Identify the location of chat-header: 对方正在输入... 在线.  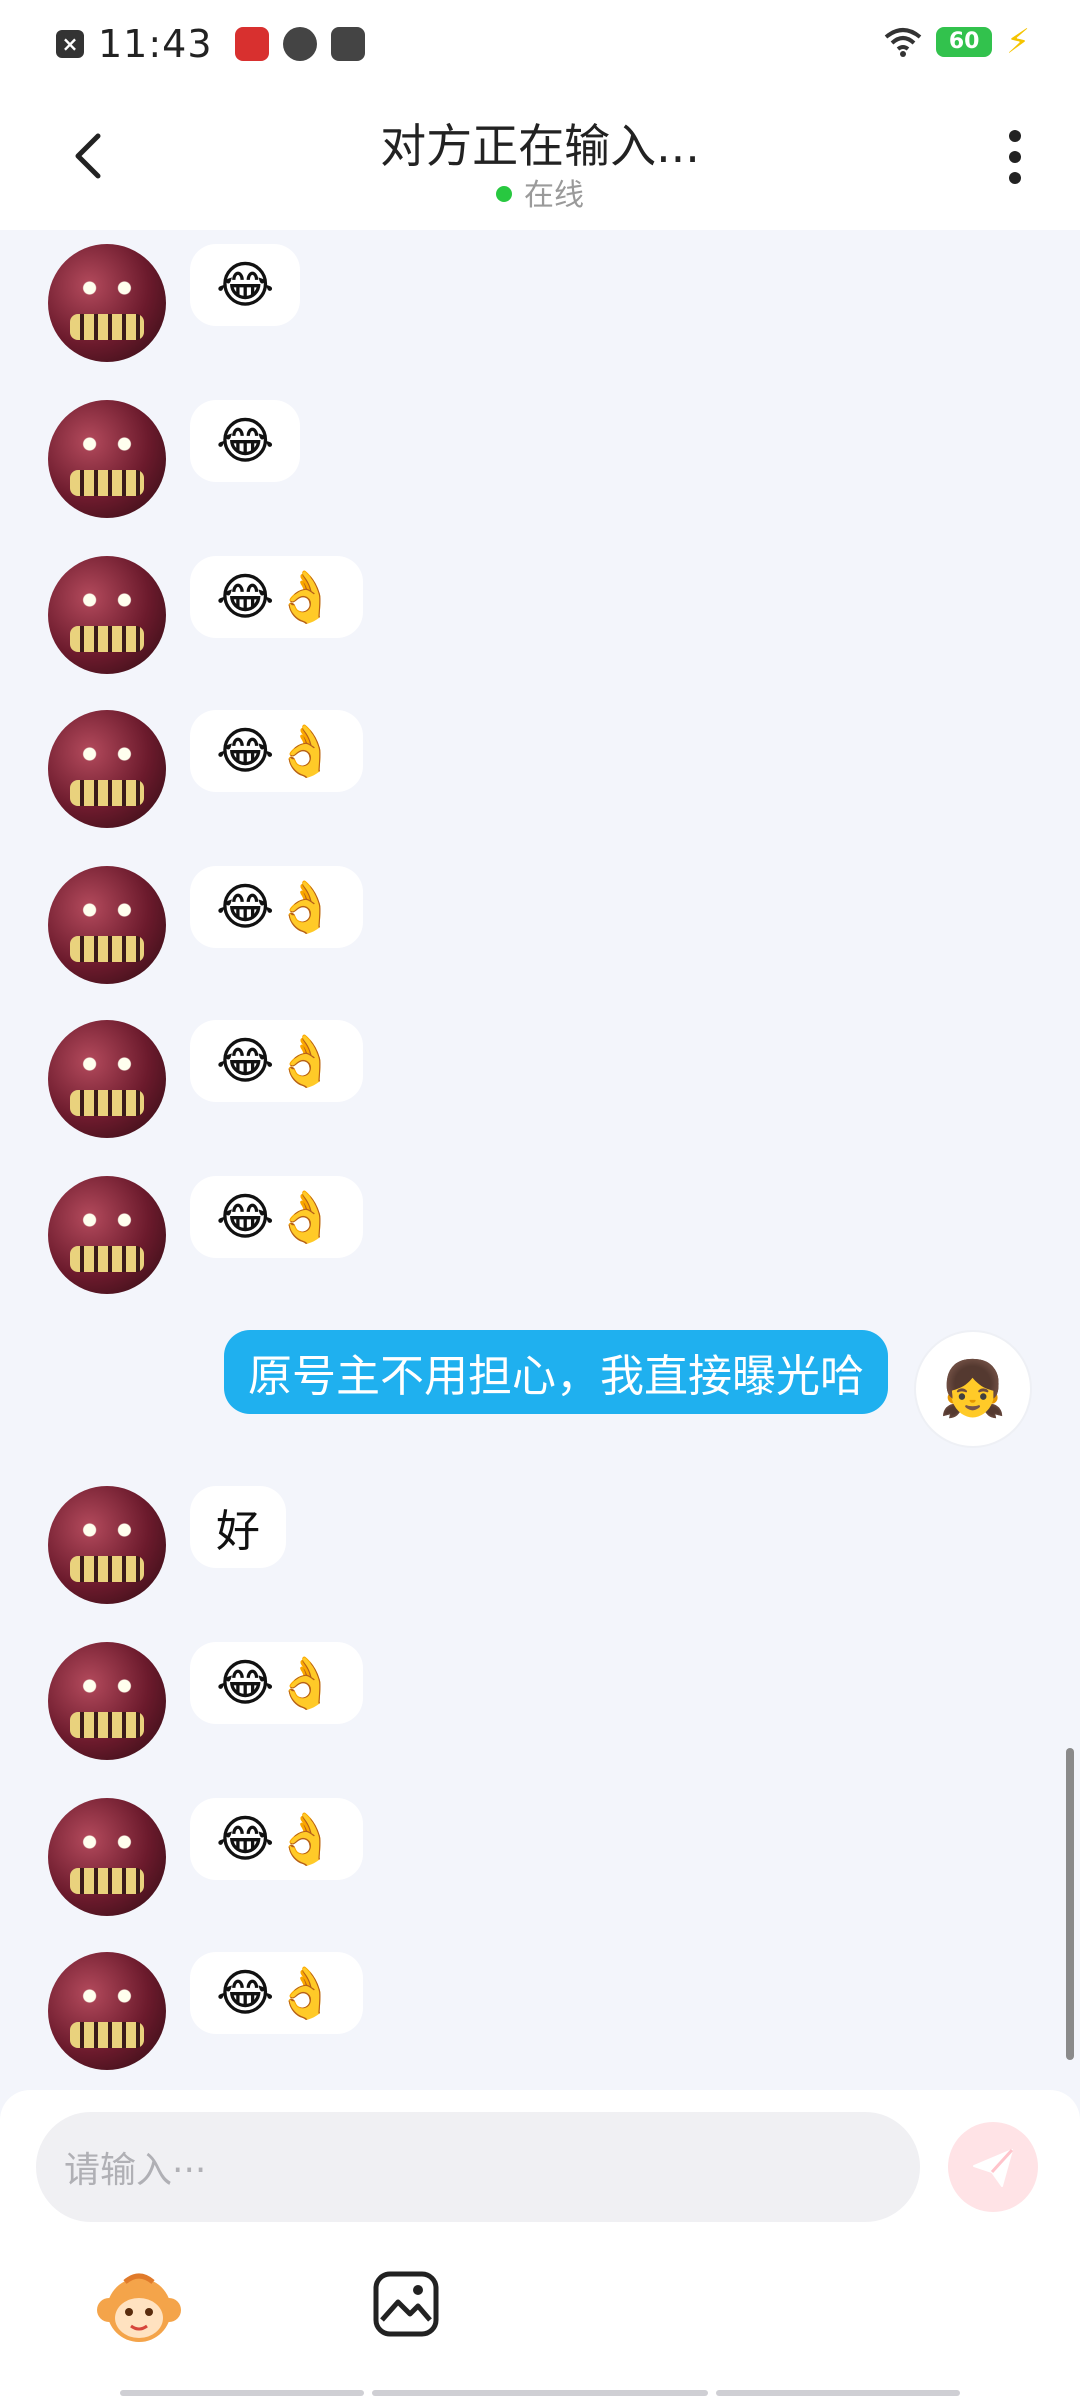
(540, 158).